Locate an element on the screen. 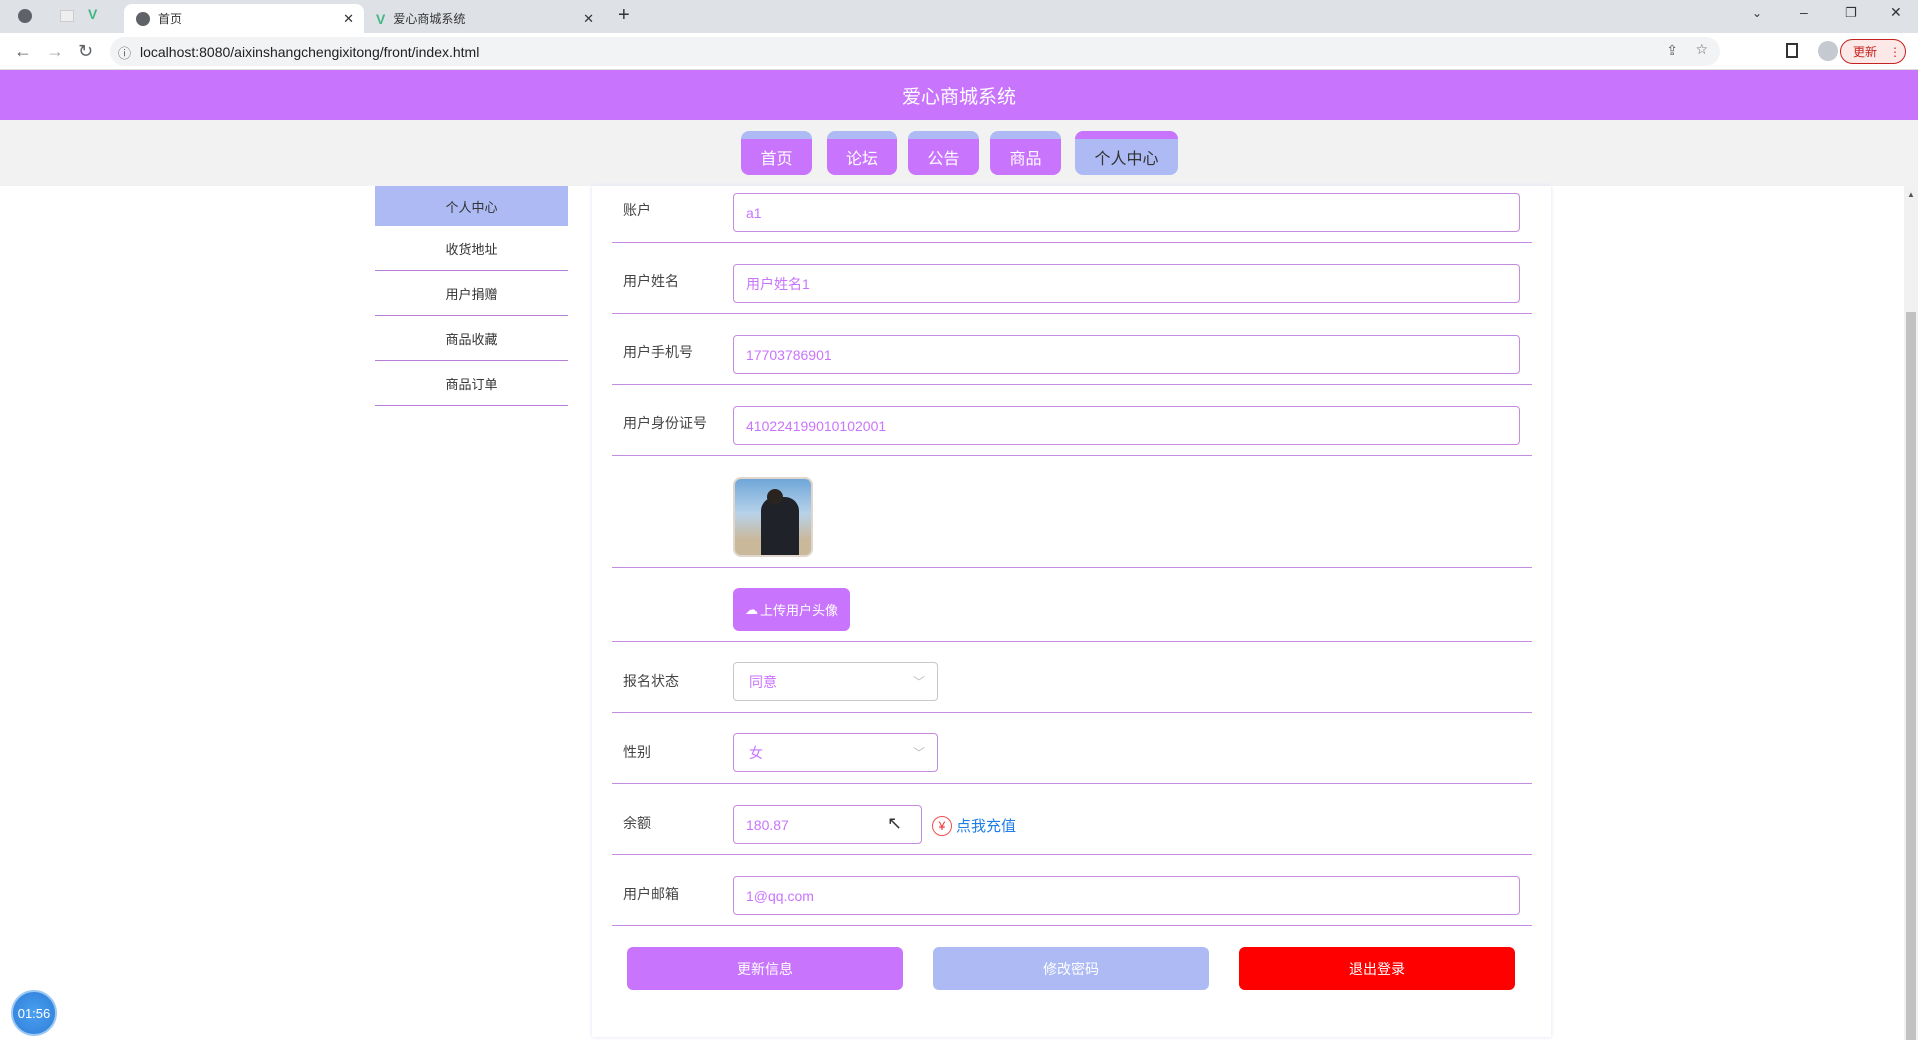 The width and height of the screenshot is (1918, 1040). sidebar-label: 商品订单 is located at coordinates (471, 384).